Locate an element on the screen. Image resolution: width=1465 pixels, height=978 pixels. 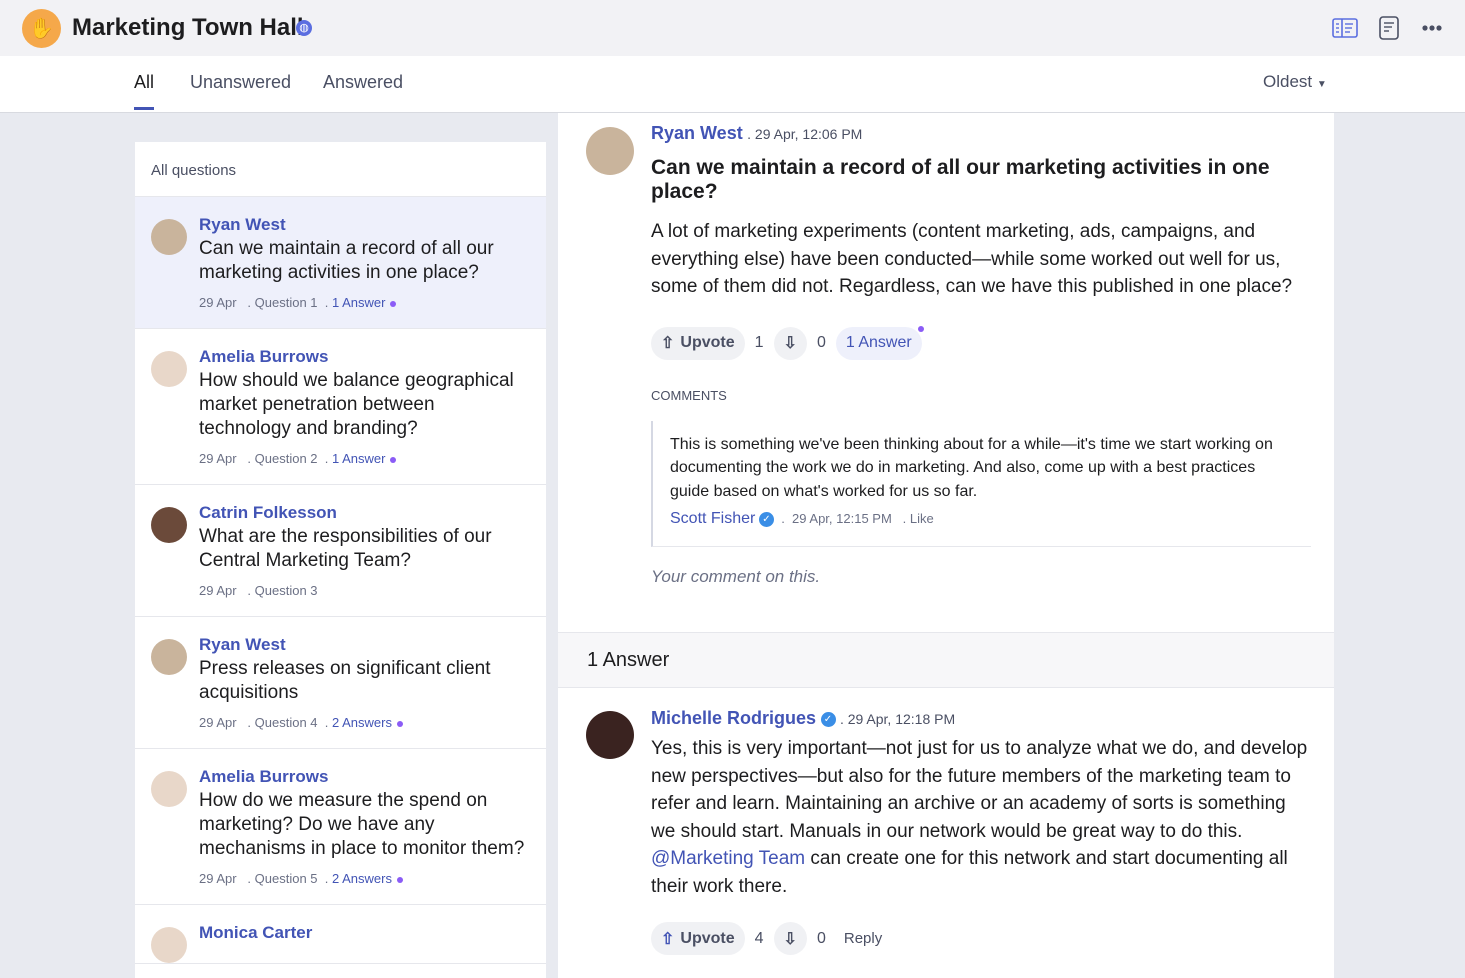
document-icon is located at coordinates (1389, 28).